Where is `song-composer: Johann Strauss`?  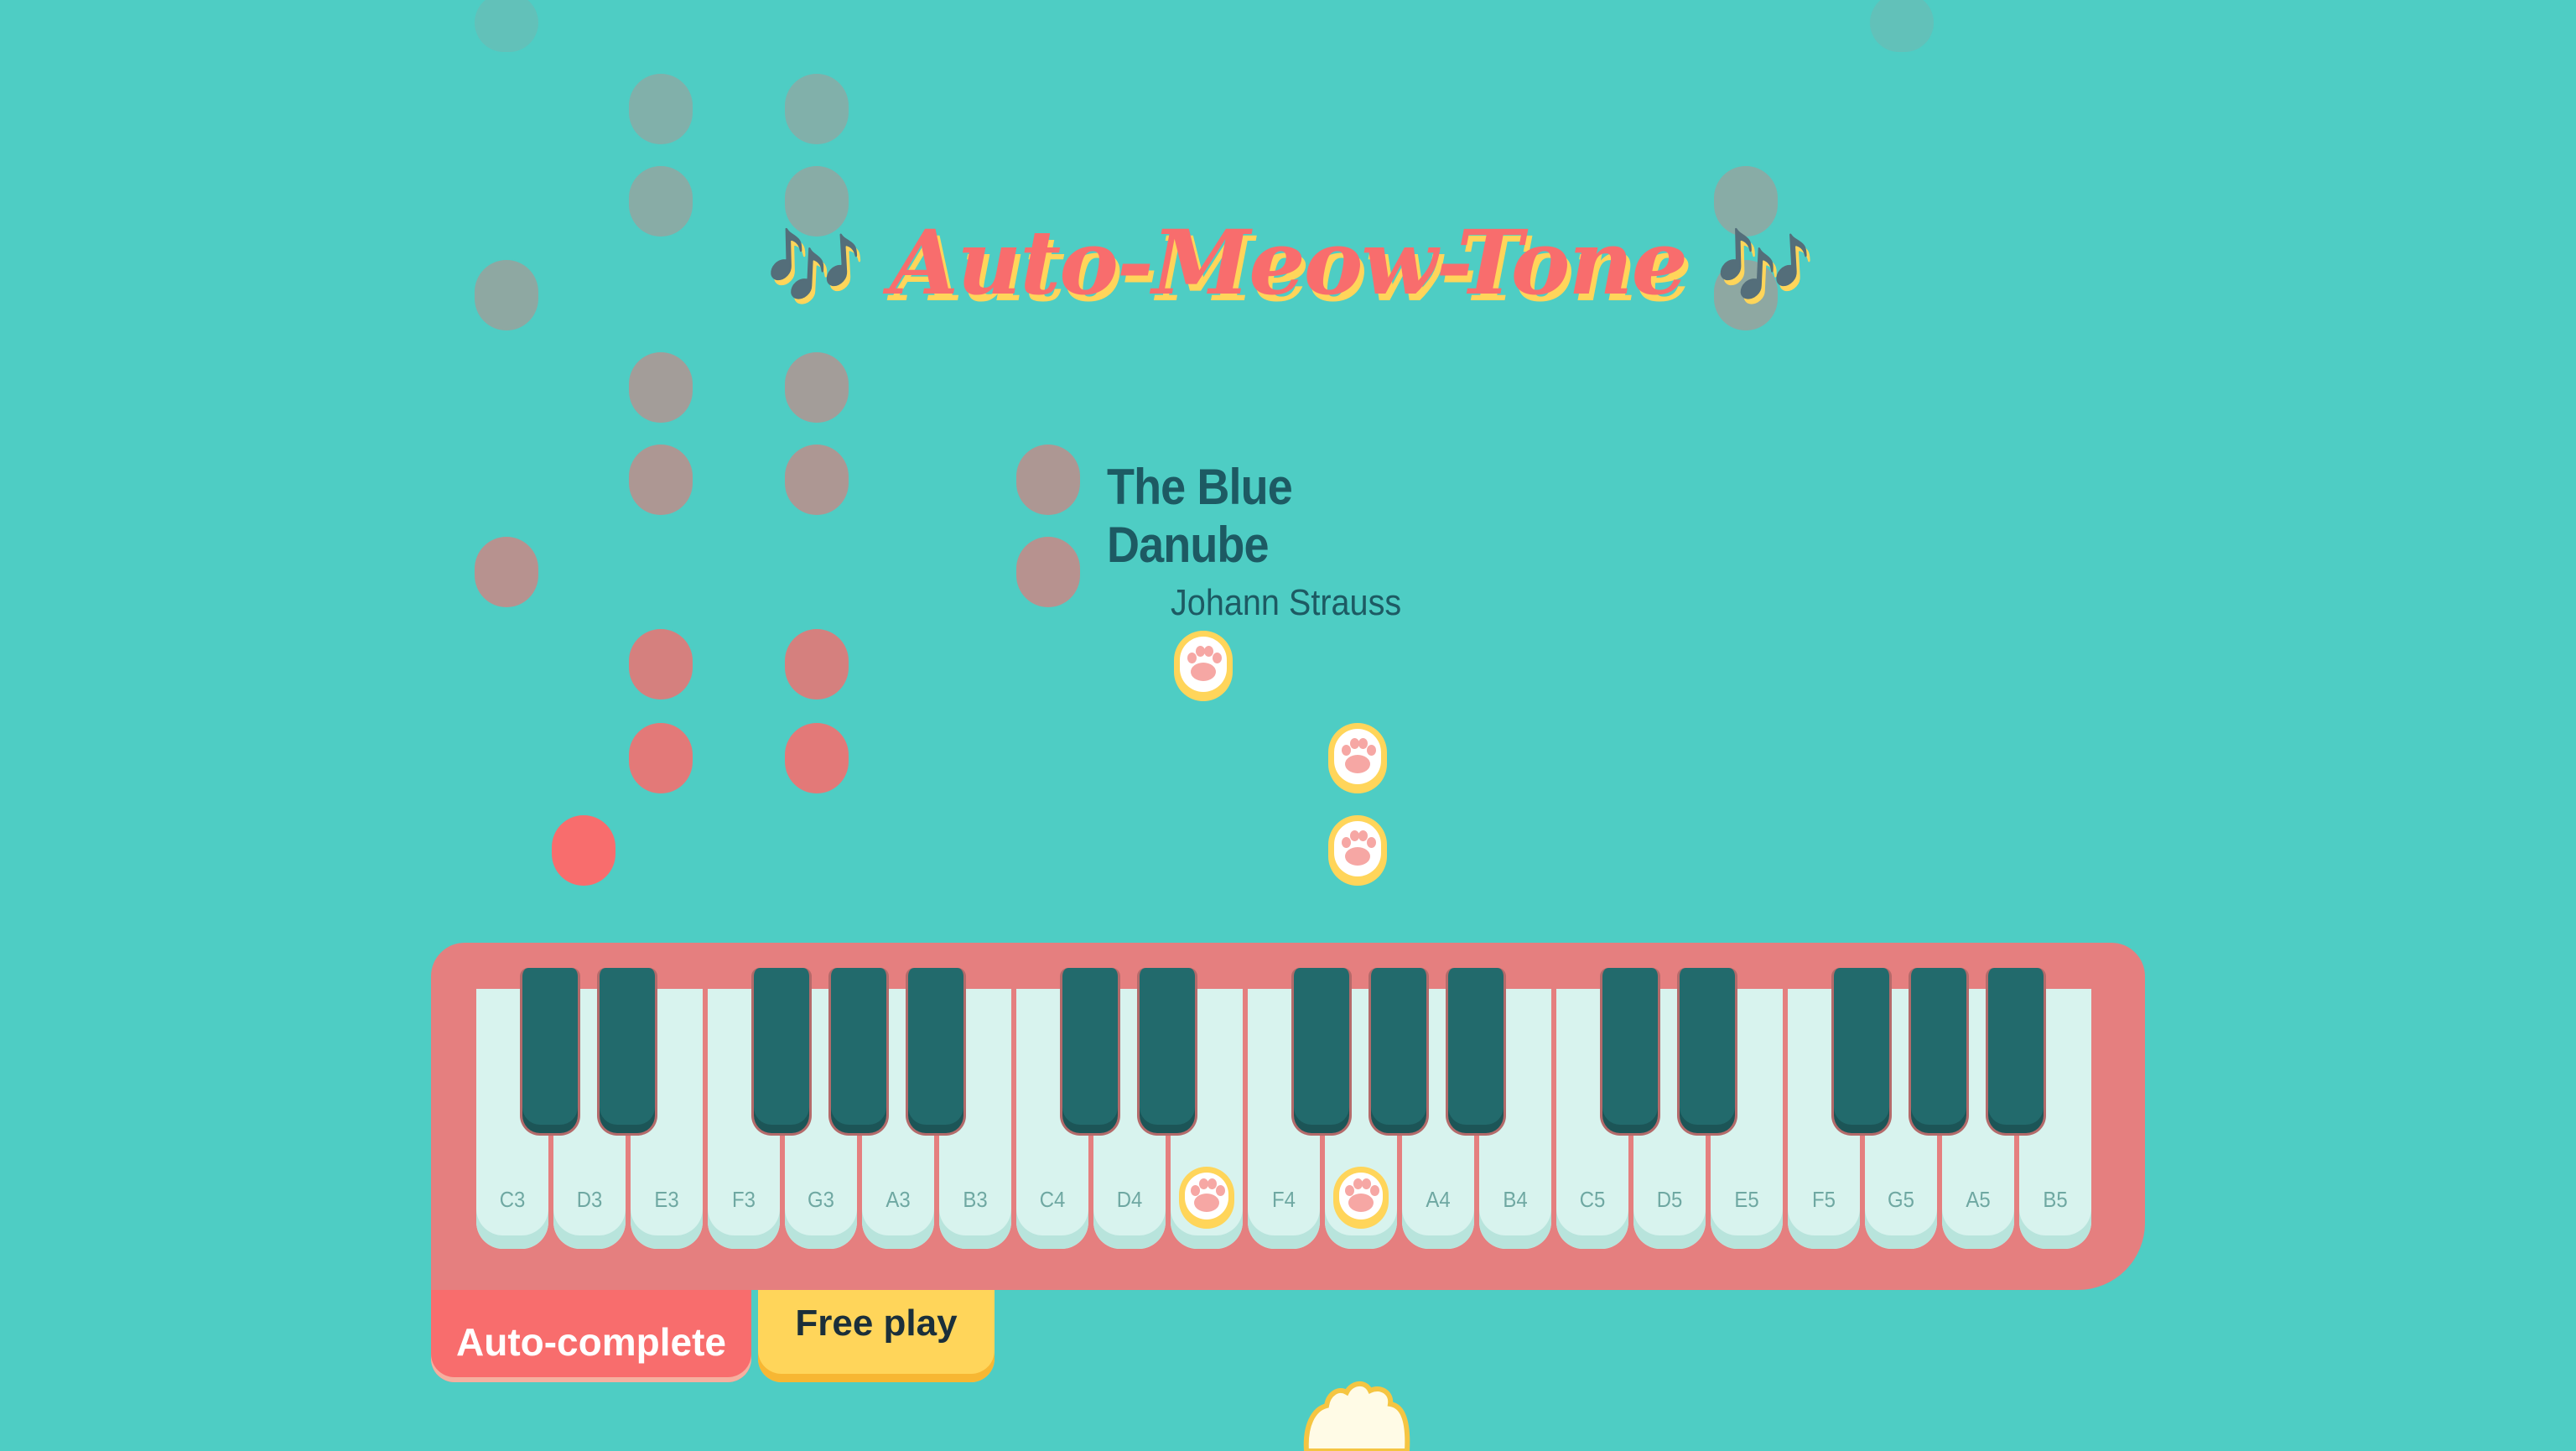 song-composer: Johann Strauss is located at coordinates (1286, 602).